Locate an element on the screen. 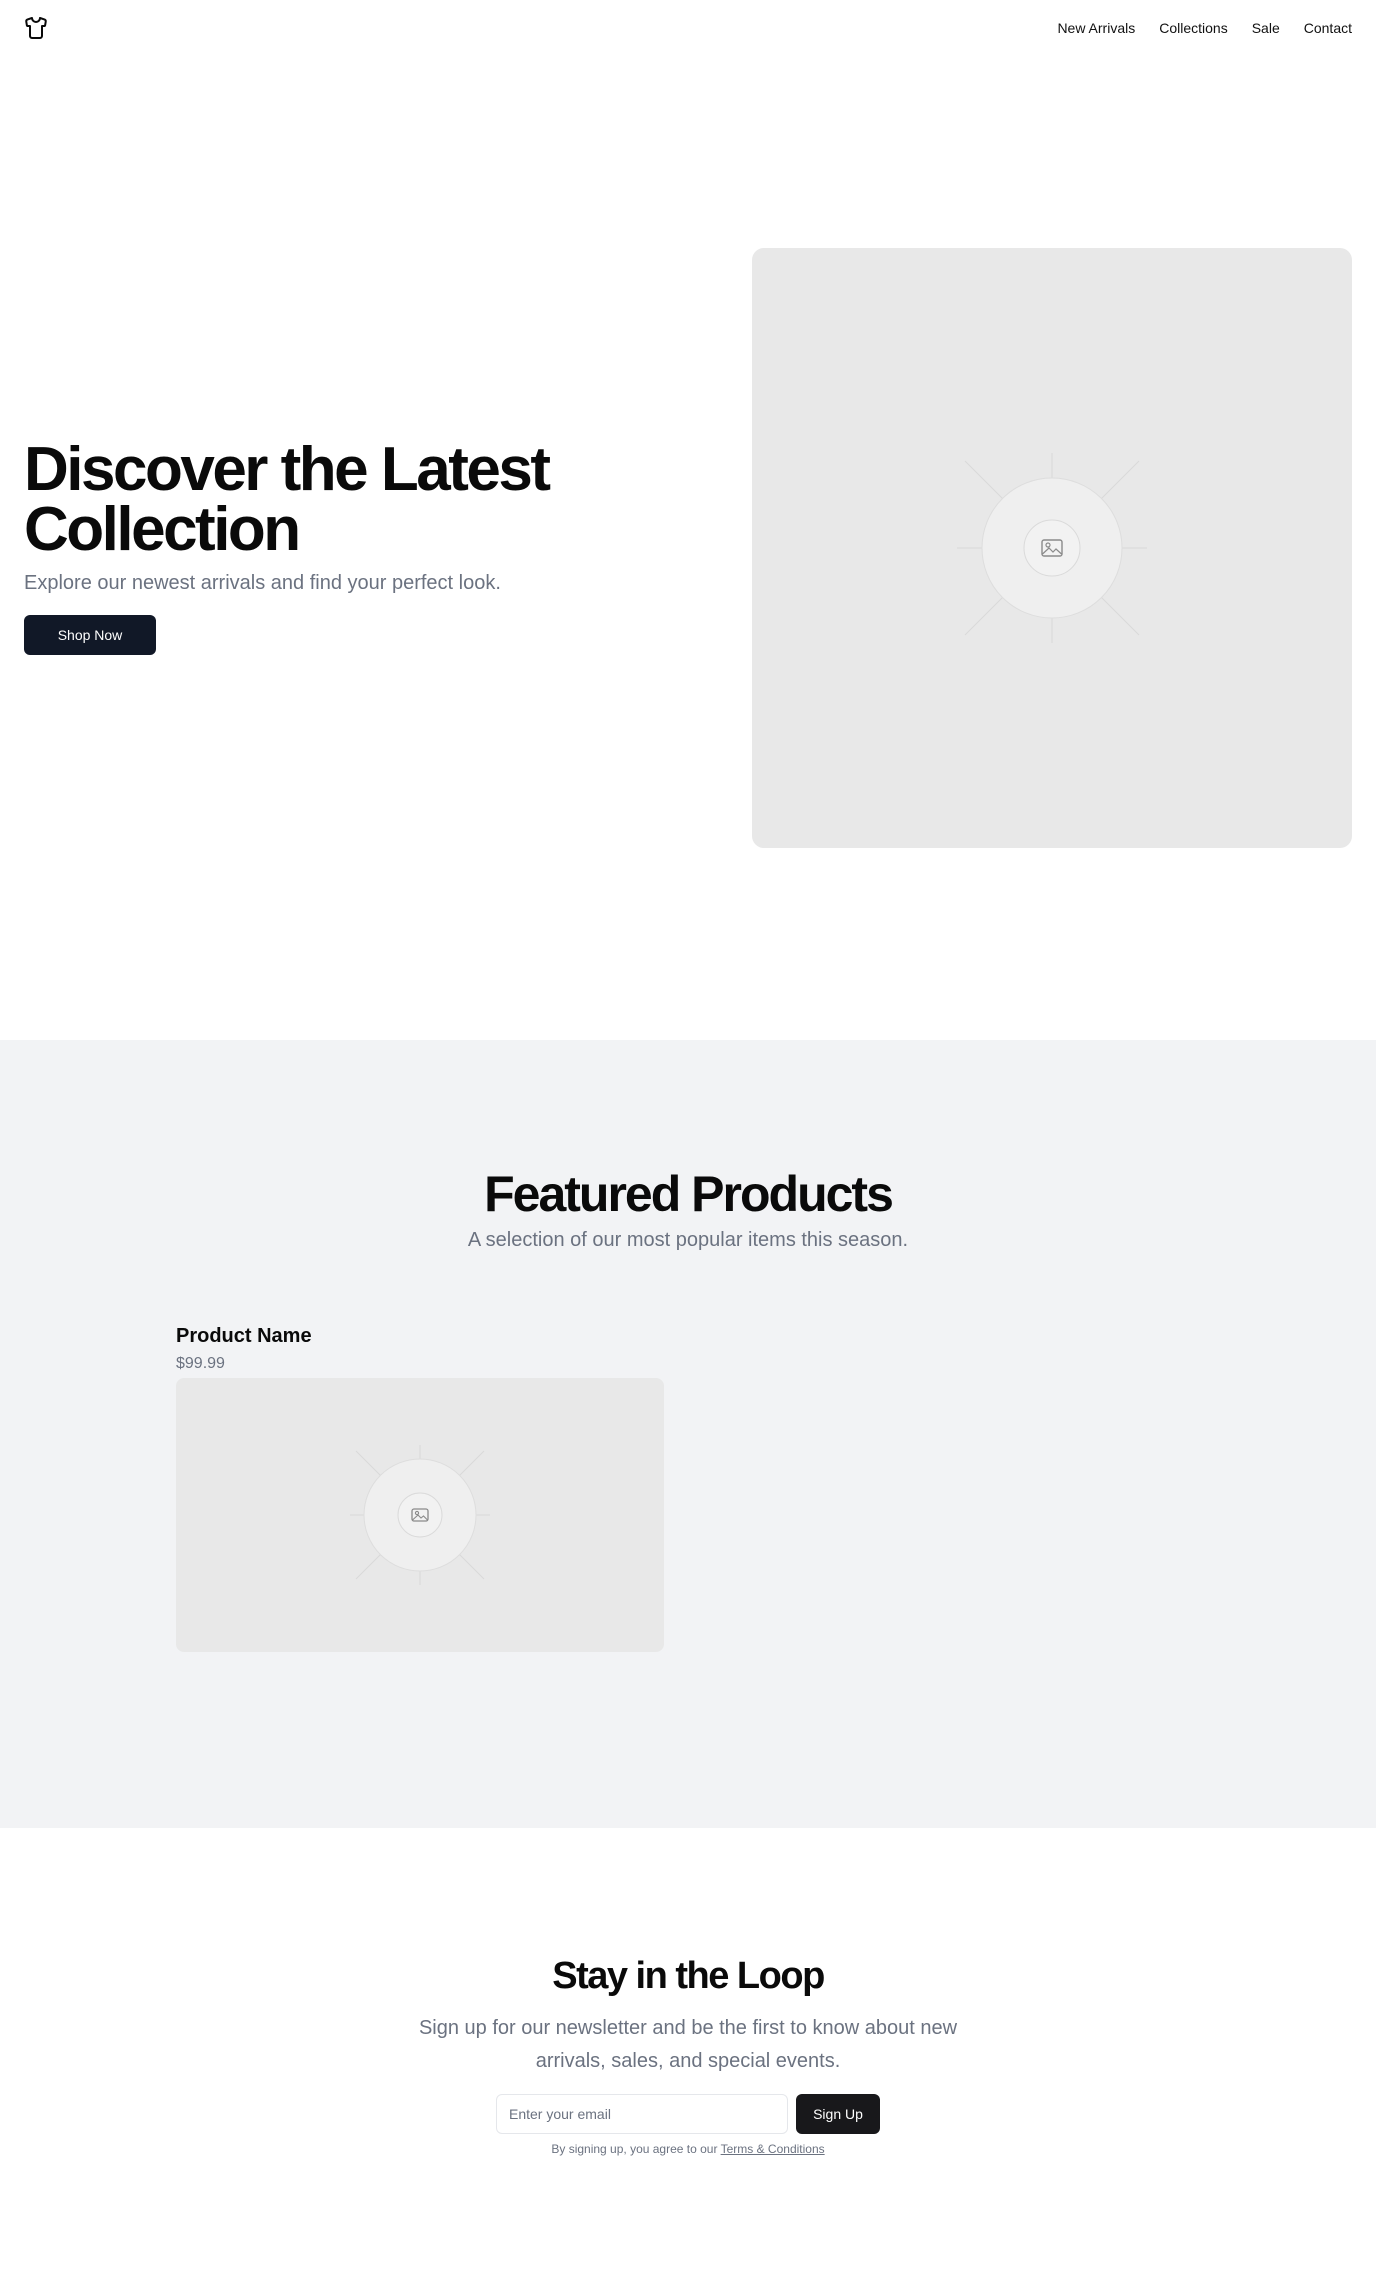 Image resolution: width=1376 pixels, height=2285 pixels. nav-contact: Contact is located at coordinates (1328, 28).